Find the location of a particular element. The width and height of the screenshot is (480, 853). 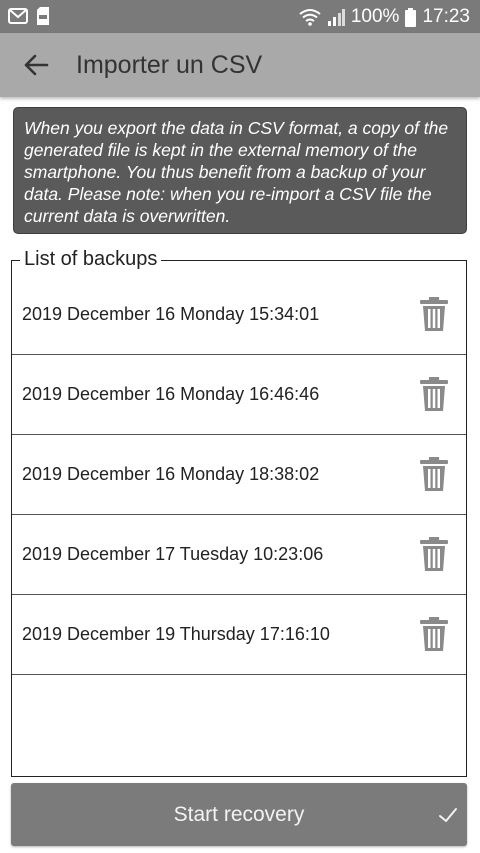

arrow-left-icon is located at coordinates (36, 65).